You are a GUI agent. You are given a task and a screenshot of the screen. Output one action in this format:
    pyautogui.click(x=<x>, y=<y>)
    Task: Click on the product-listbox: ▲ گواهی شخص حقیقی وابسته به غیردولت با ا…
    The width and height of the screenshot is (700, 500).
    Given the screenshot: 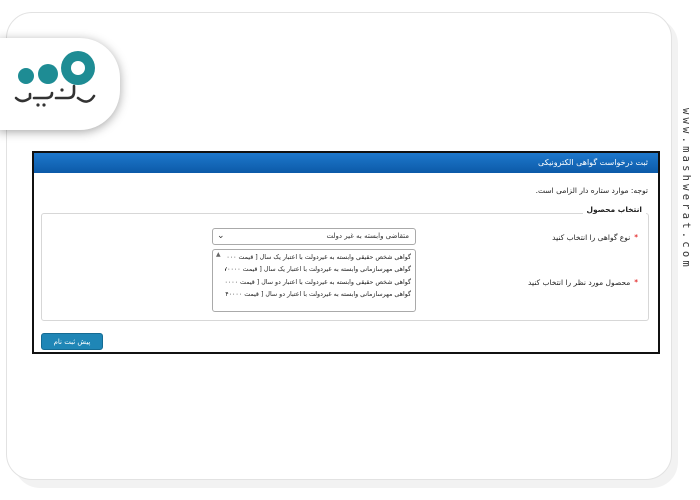 What is the action you would take?
    pyautogui.click(x=314, y=280)
    